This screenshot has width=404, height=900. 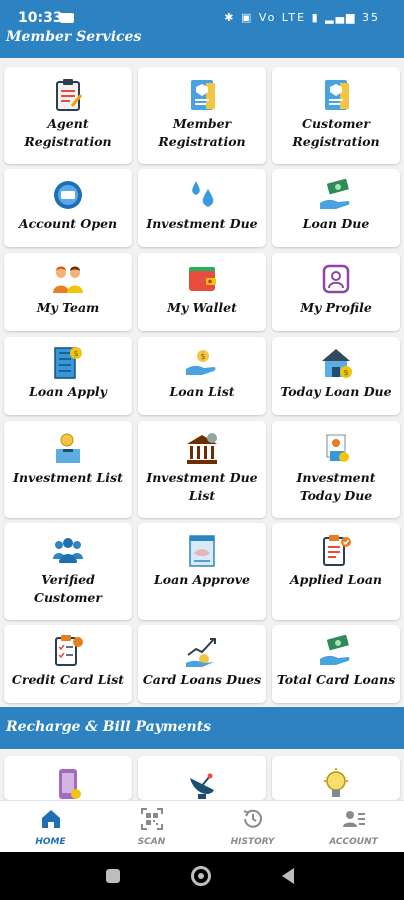 What do you see at coordinates (336, 679) in the screenshot?
I see `service-card-label: Total Card Loans` at bounding box center [336, 679].